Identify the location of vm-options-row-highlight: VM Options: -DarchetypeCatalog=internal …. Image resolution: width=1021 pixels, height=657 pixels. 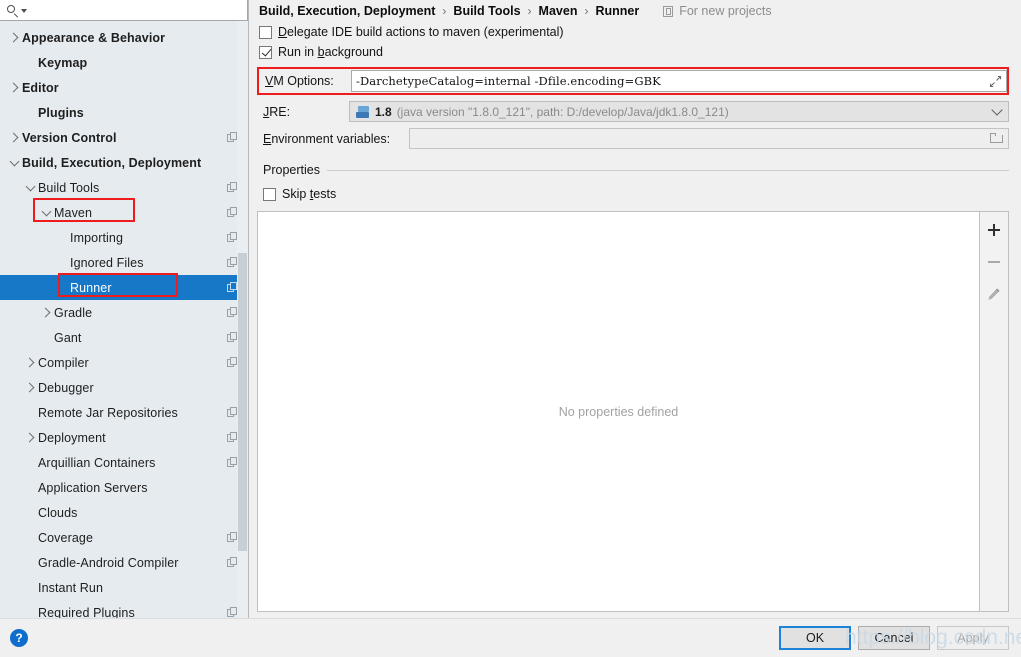
(633, 81).